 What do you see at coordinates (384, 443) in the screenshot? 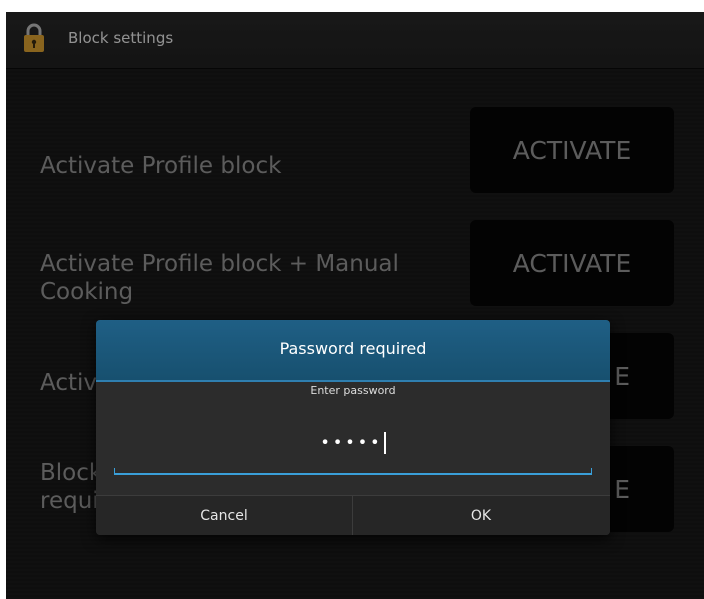
I see `text-cursor` at bounding box center [384, 443].